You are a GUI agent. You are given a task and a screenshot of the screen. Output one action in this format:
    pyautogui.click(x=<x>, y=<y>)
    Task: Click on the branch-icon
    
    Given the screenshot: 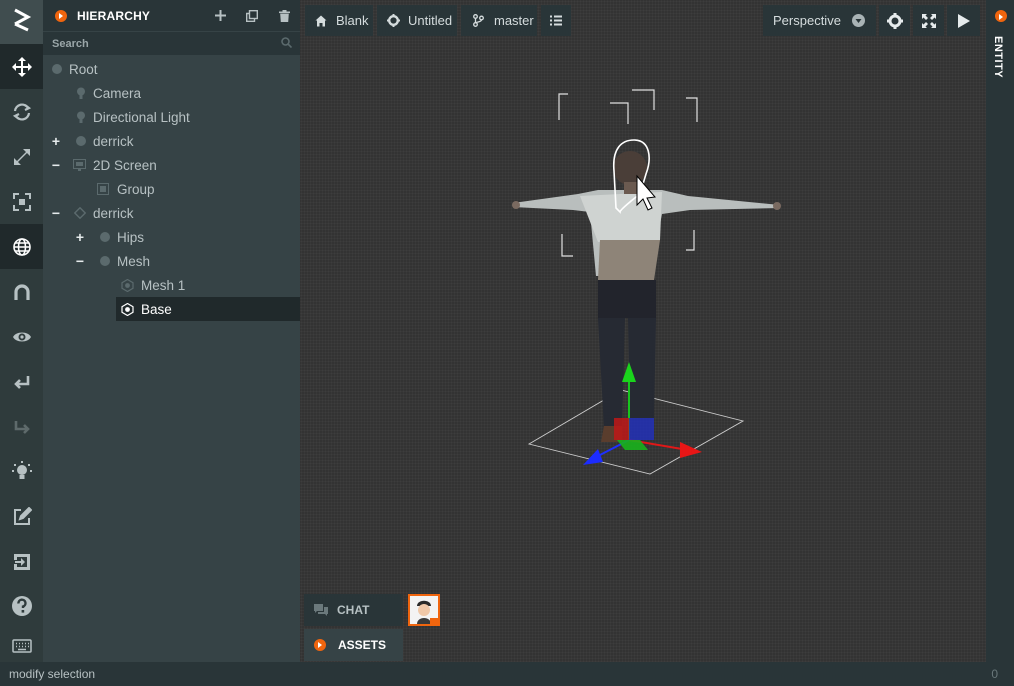 What is the action you would take?
    pyautogui.click(x=478, y=20)
    